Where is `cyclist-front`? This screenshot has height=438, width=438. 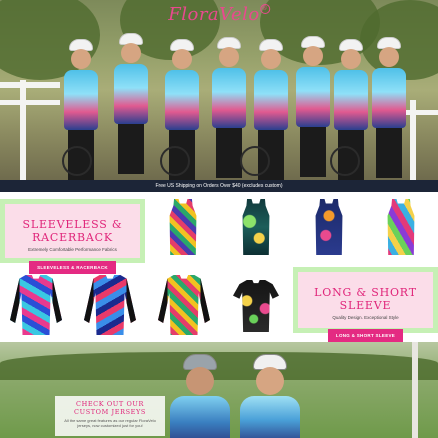 cyclist-front is located at coordinates (270, 396).